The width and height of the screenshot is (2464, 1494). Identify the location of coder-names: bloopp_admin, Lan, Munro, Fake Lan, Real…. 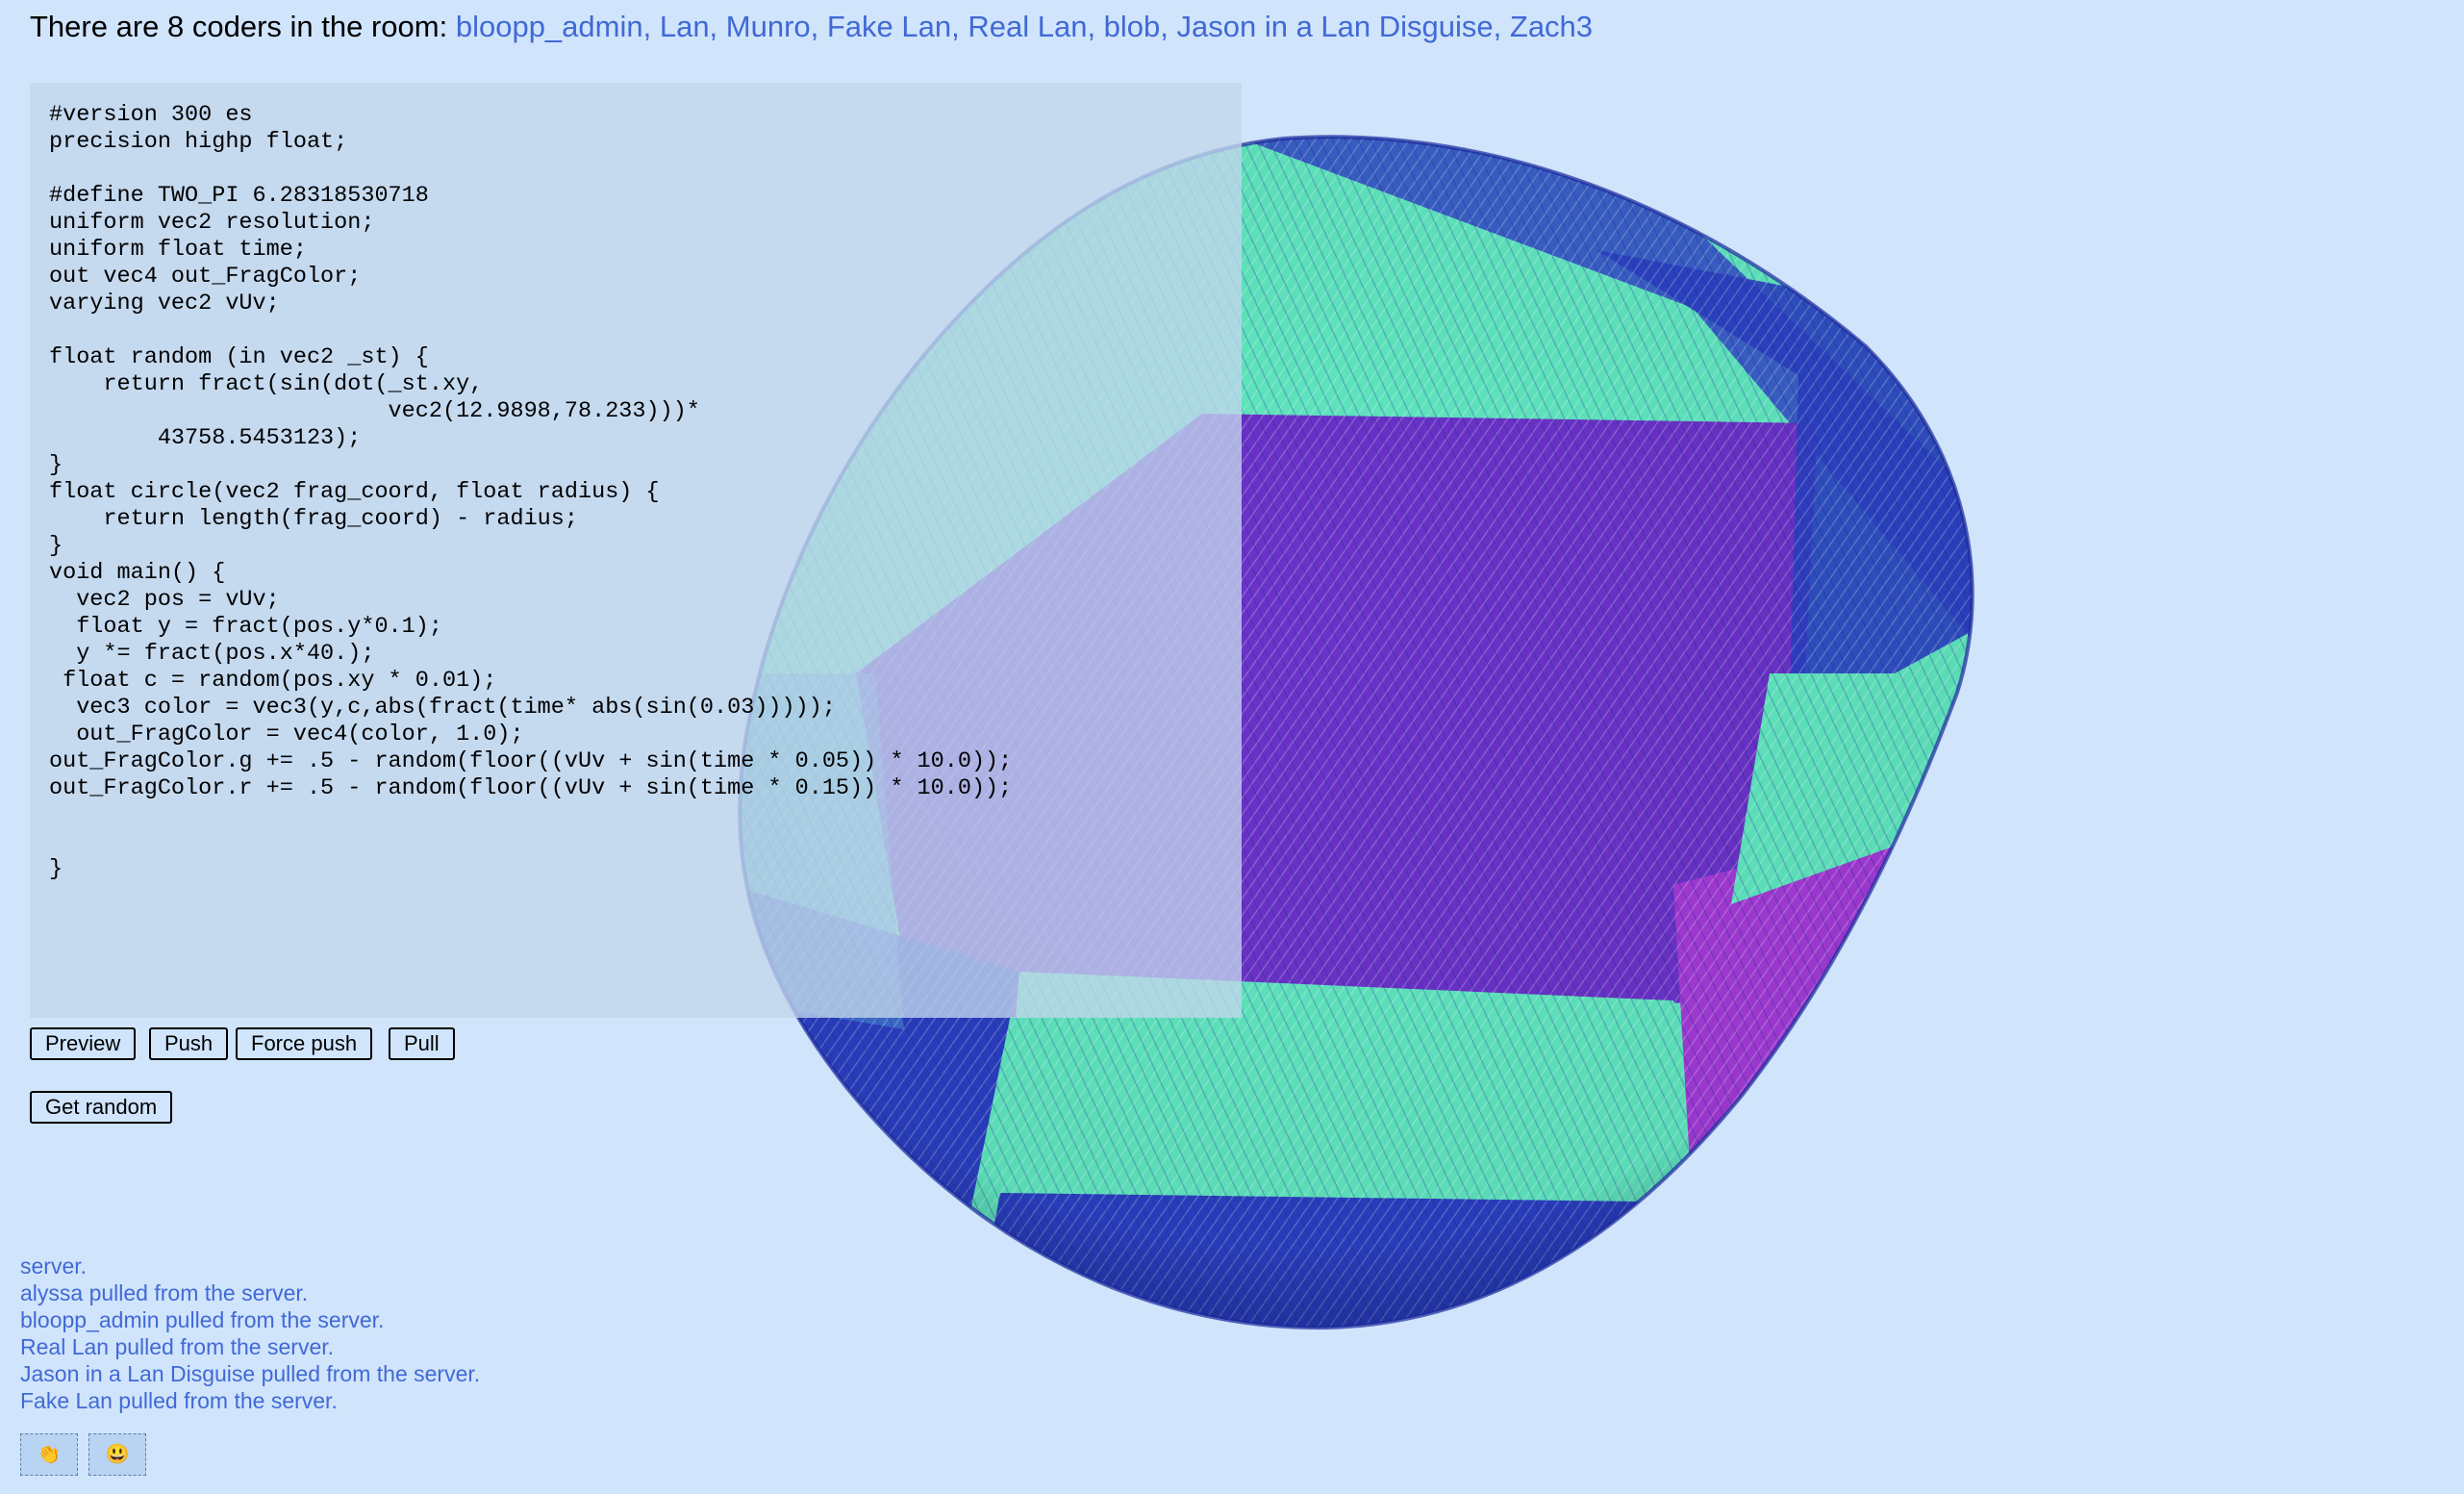
(1024, 26).